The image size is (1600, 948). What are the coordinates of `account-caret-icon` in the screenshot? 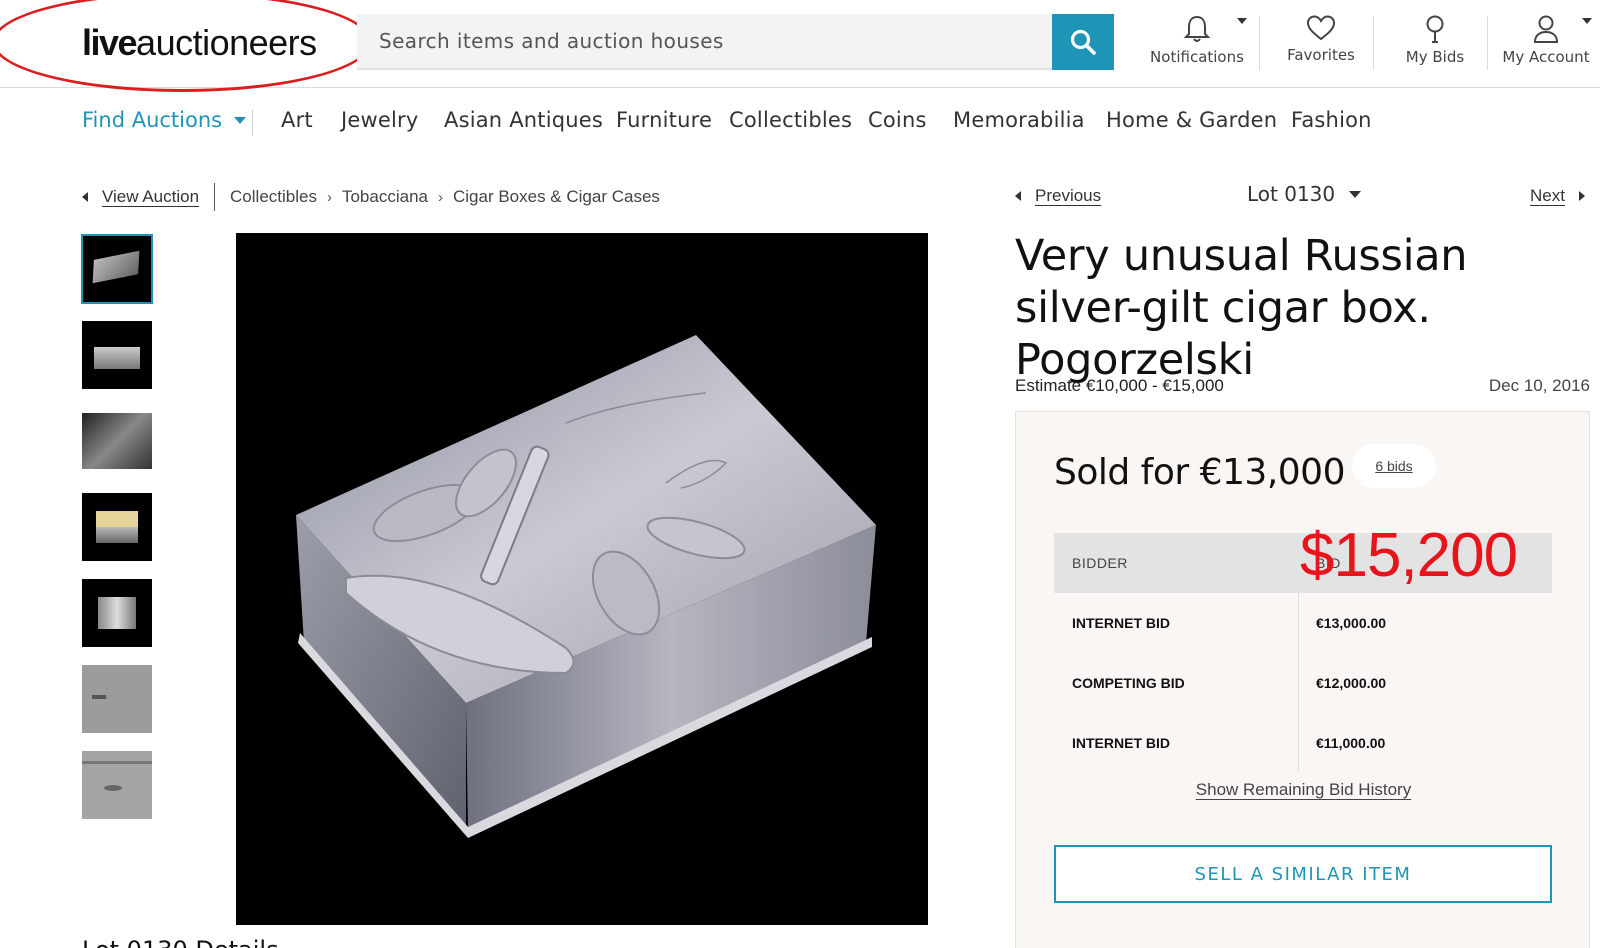 It's located at (1587, 21).